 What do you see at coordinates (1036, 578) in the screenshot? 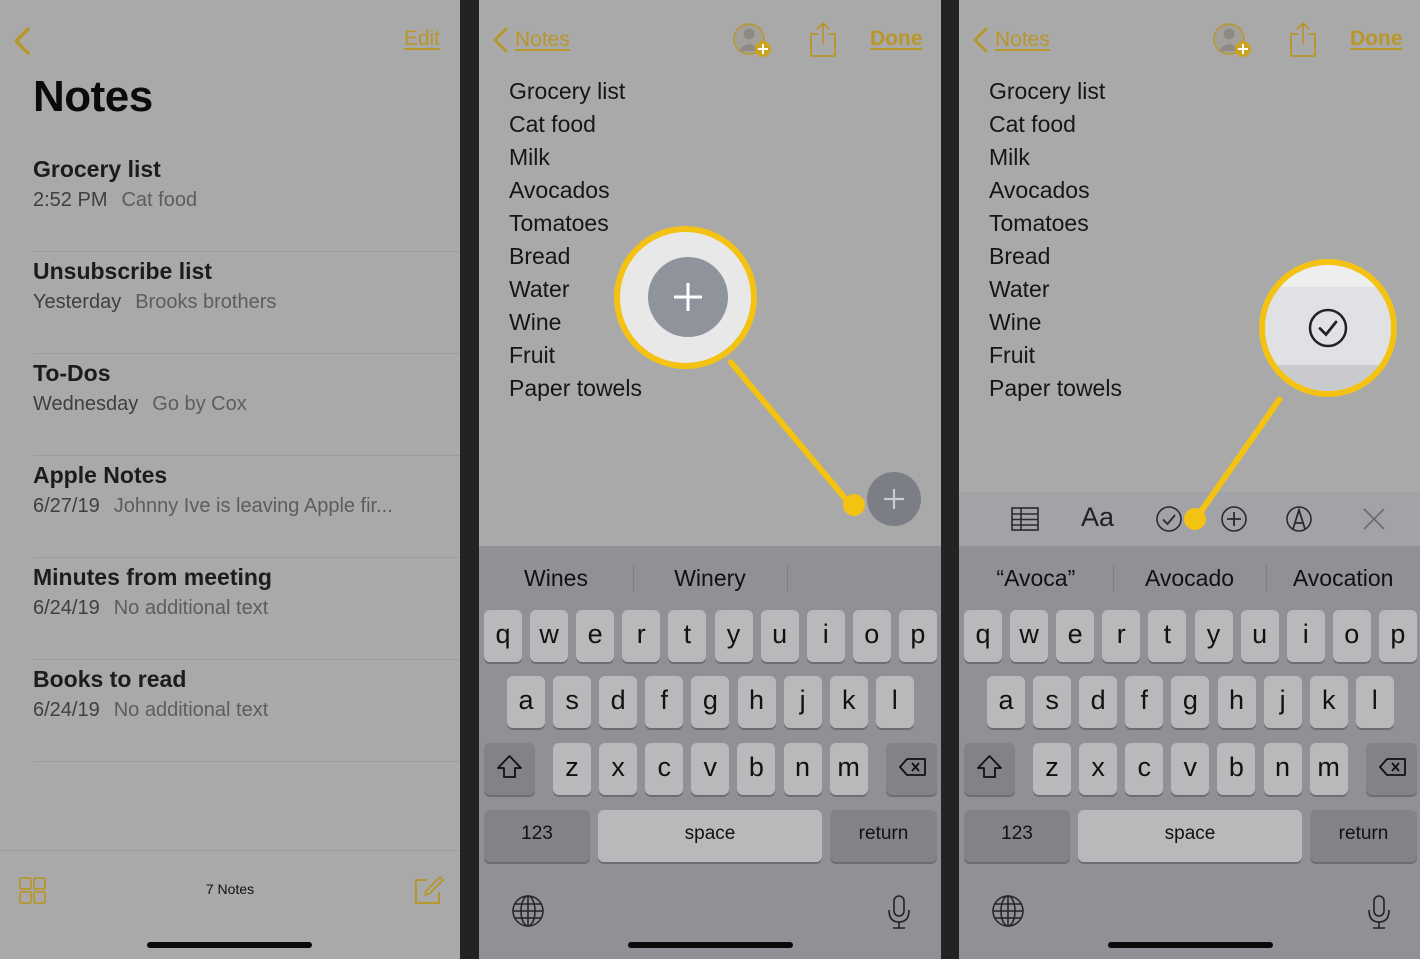
I see `suggestion: “Avoca”` at bounding box center [1036, 578].